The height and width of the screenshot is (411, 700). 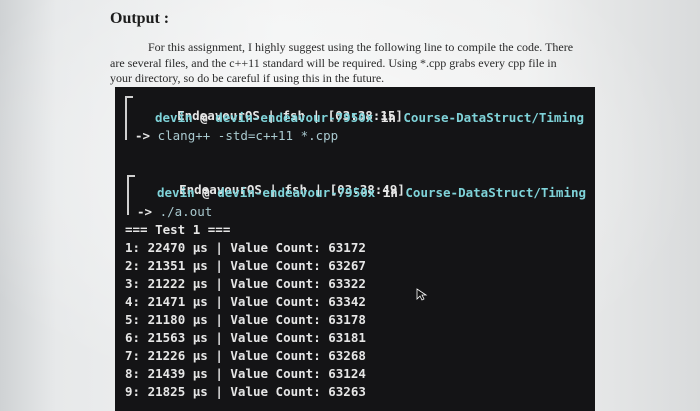 I want to click on prompt-command-2: -> ./a.out, so click(x=174, y=211).